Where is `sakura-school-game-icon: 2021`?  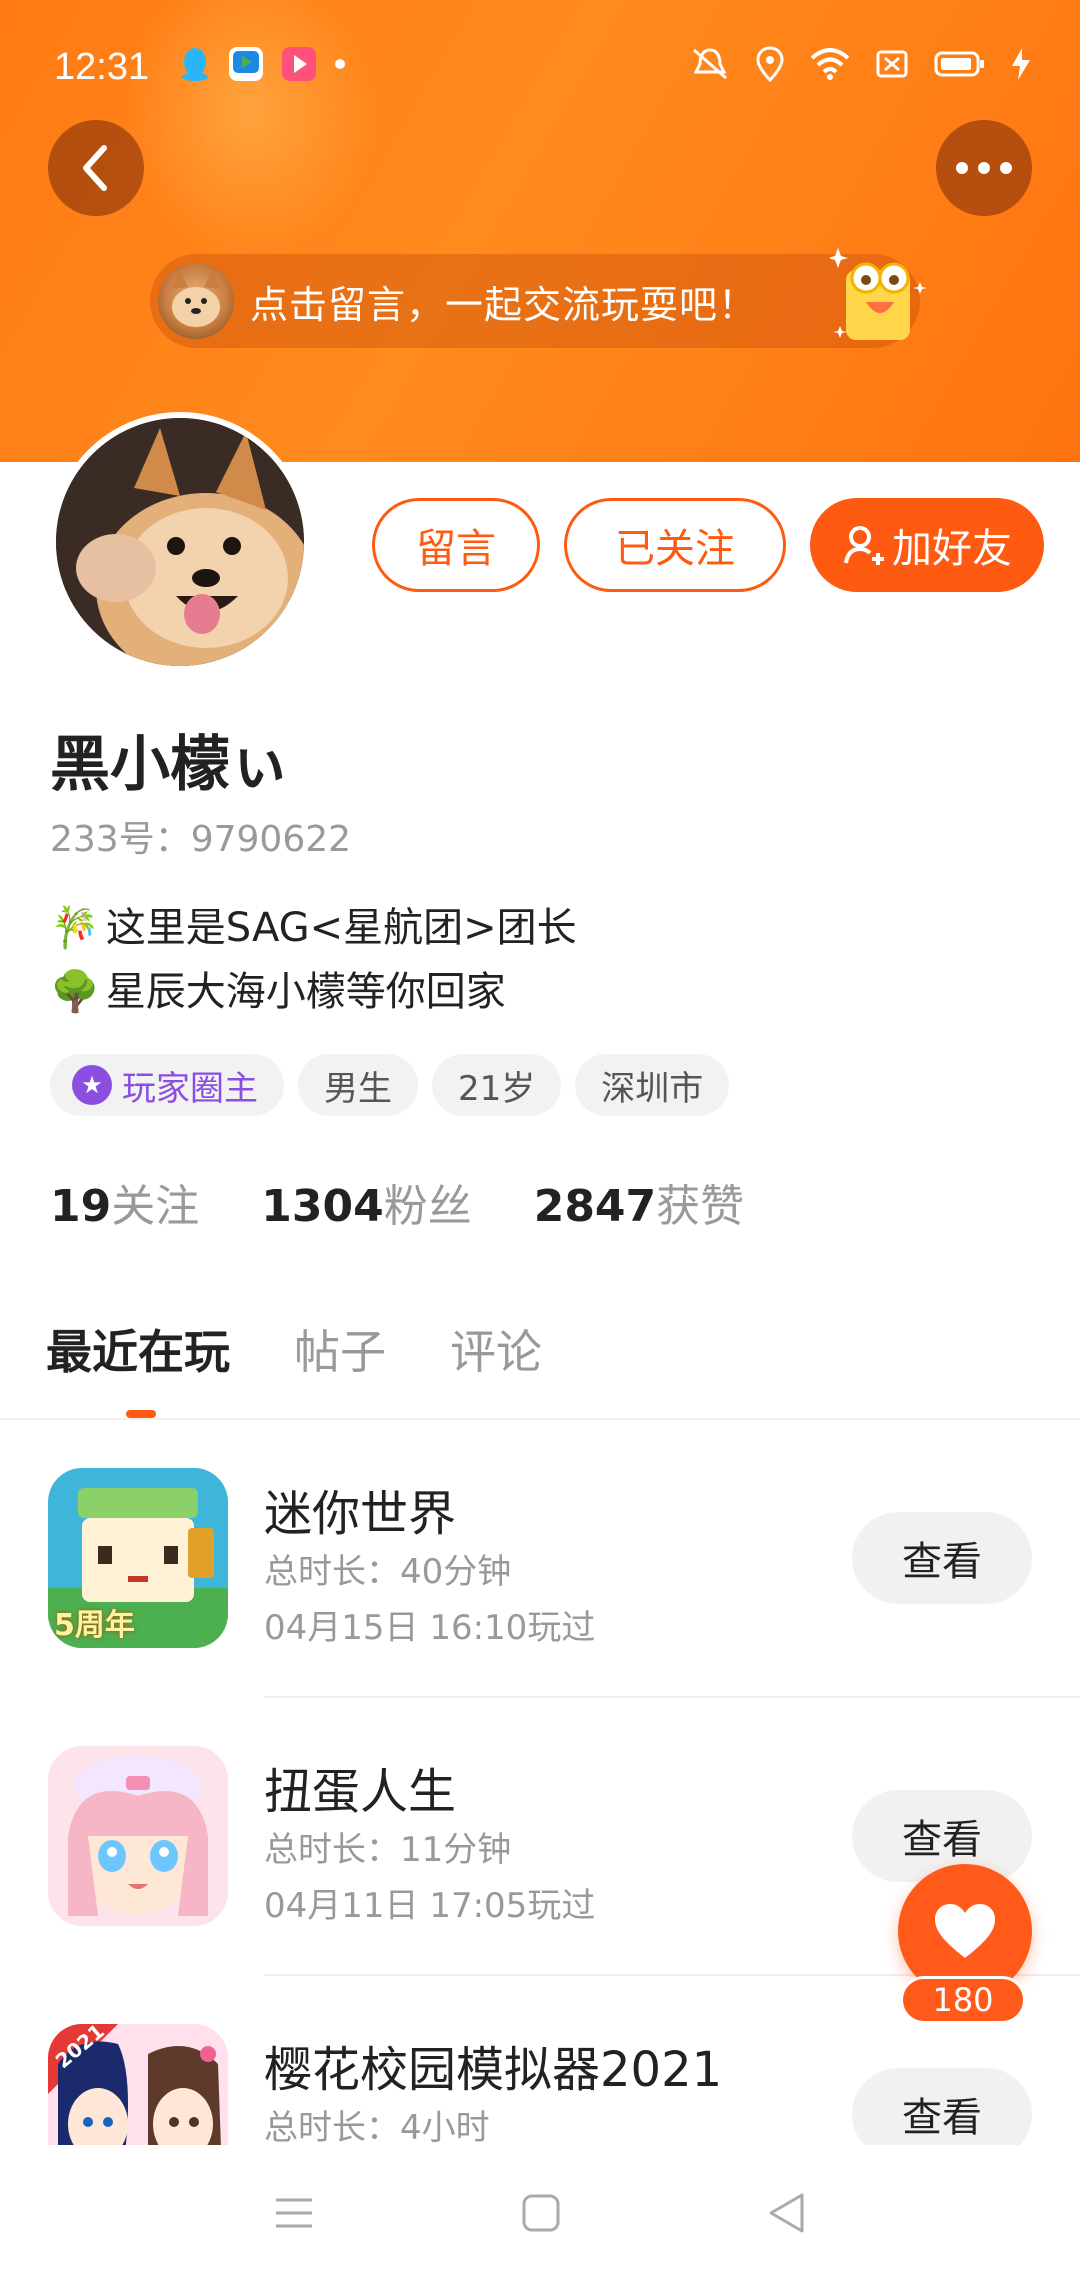
sakura-school-game-icon: 2021 is located at coordinates (138, 2084).